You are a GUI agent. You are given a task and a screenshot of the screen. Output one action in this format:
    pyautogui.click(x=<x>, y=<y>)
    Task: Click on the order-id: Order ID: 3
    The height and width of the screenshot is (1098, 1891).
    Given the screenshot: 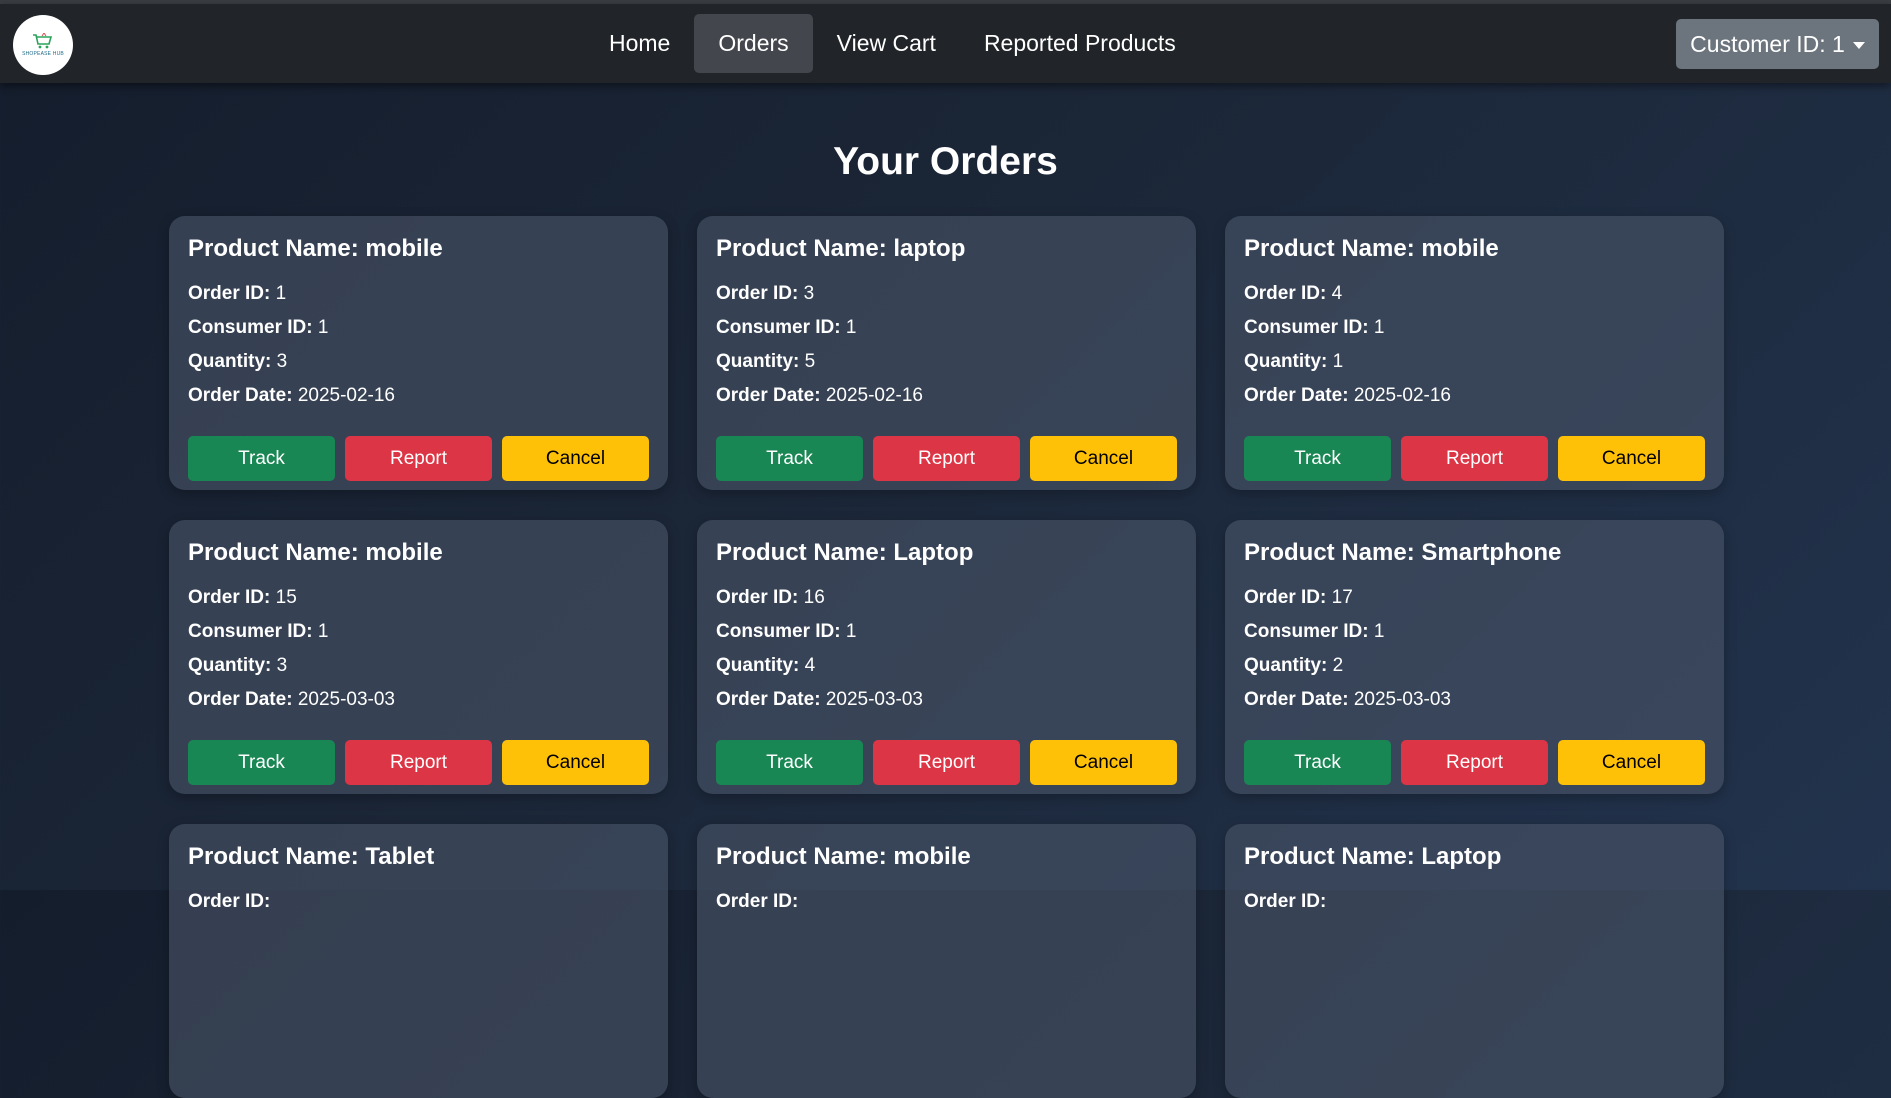 What is the action you would take?
    pyautogui.click(x=765, y=293)
    